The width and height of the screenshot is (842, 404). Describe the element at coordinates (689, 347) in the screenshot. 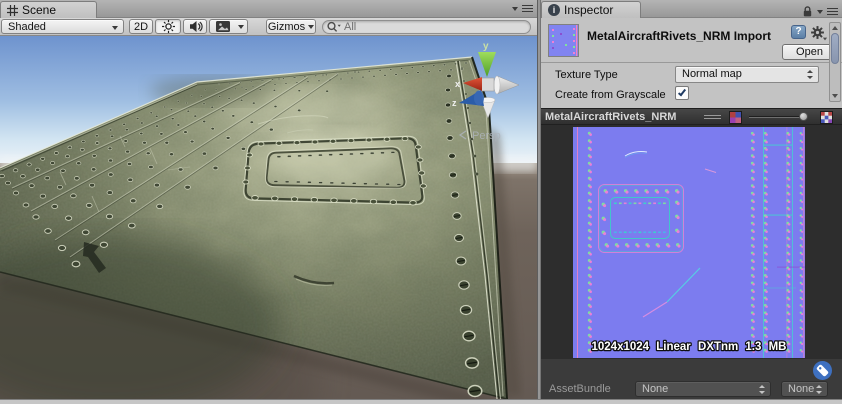

I see `preview-info-caption: 1024x1024 Linear DXTnm 1.3 MB` at that location.